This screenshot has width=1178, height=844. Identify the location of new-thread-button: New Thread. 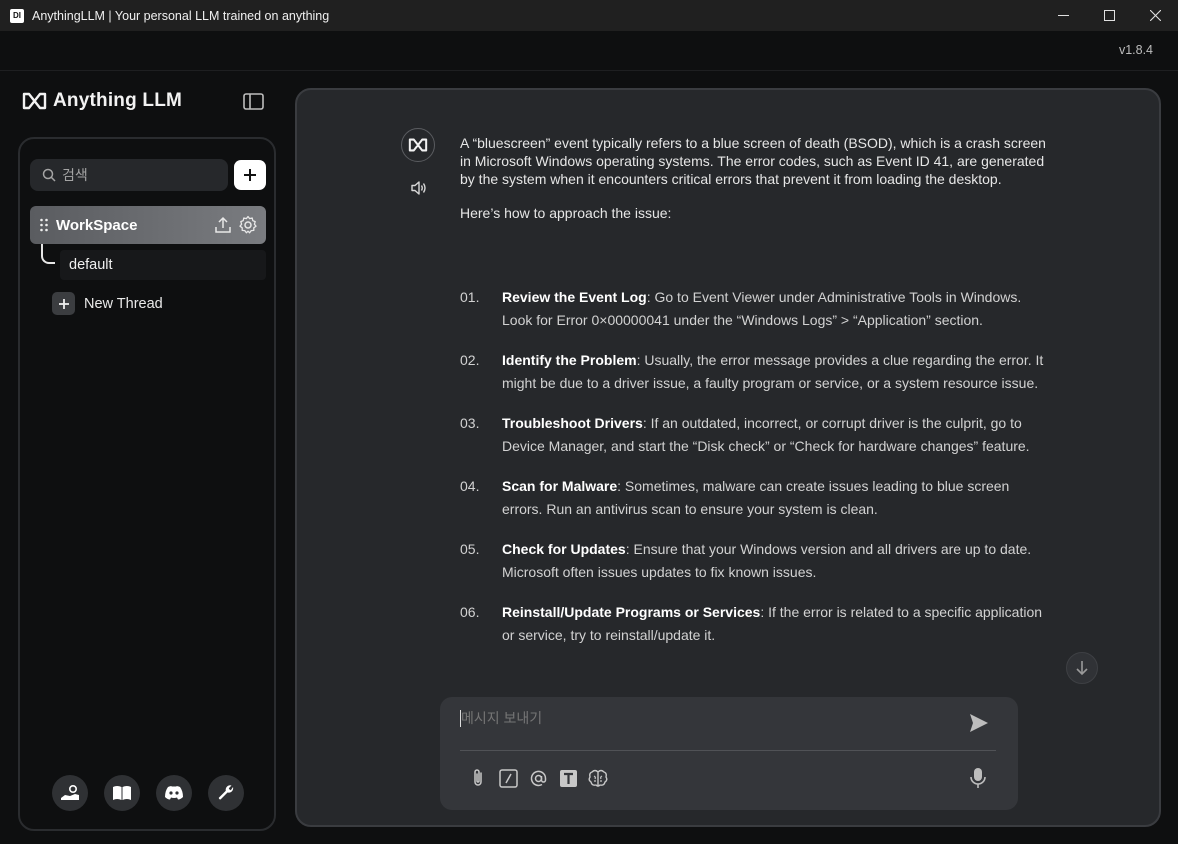
(107, 303).